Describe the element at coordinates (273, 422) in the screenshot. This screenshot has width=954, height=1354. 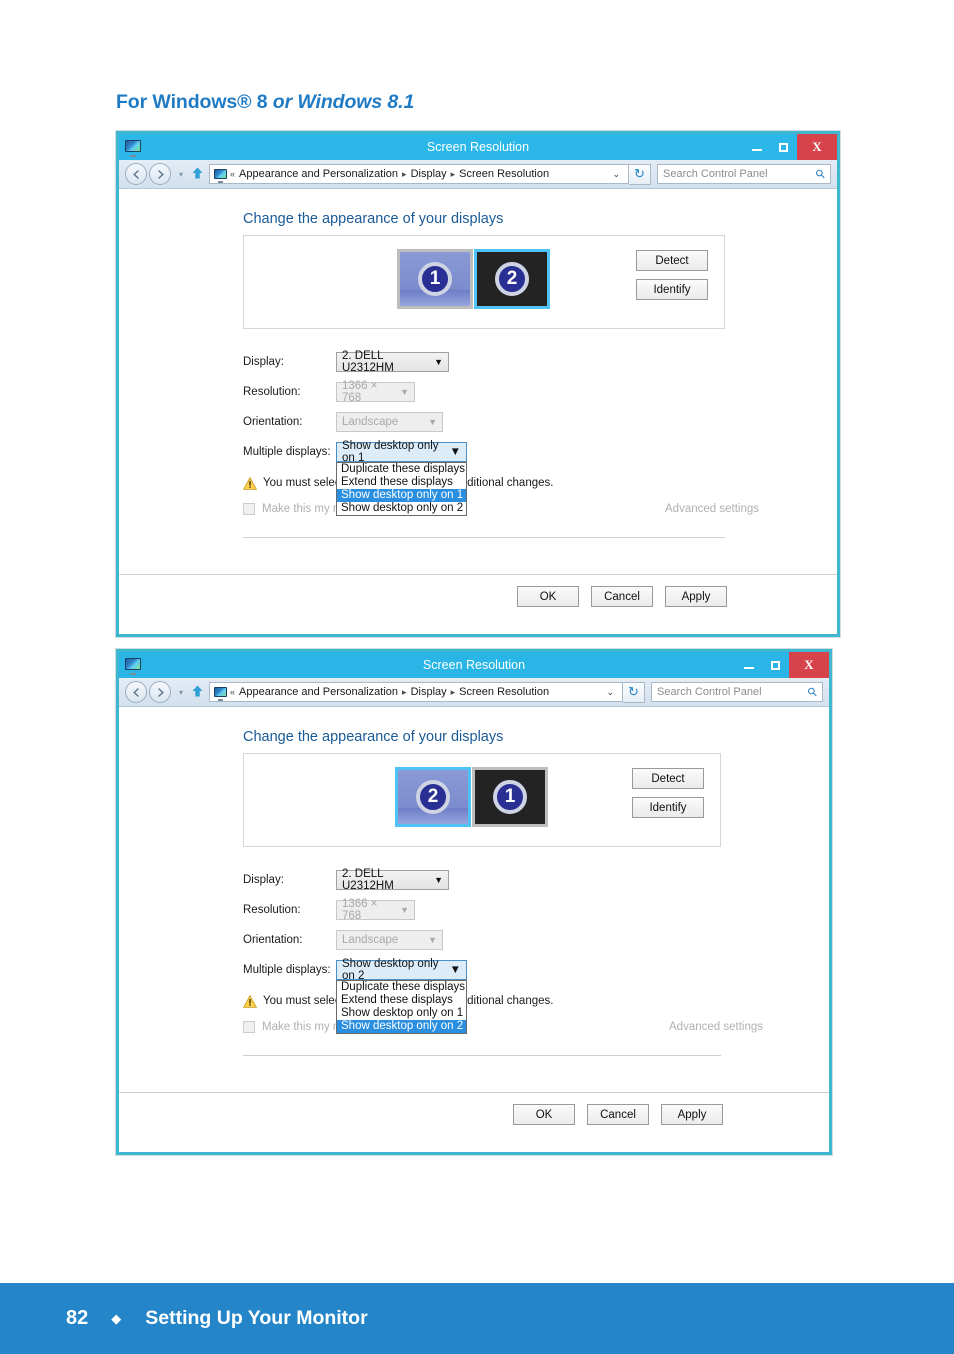
I see `orientation-label: Orientation:` at that location.